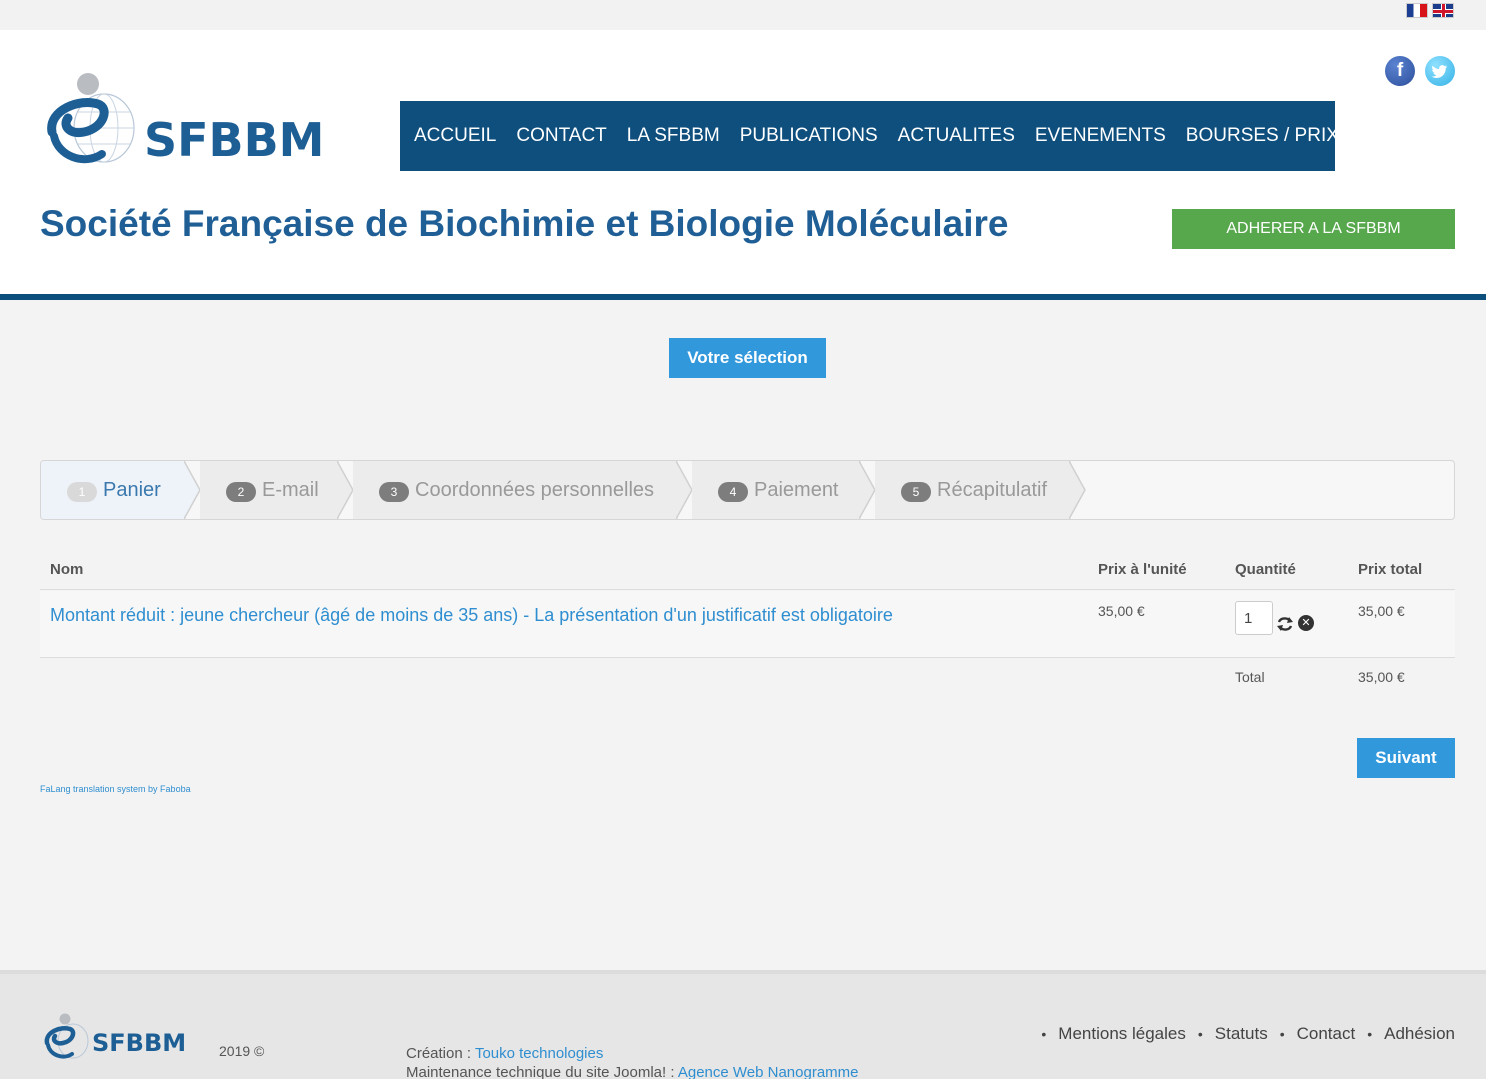  I want to click on step-number: 4, so click(733, 492).